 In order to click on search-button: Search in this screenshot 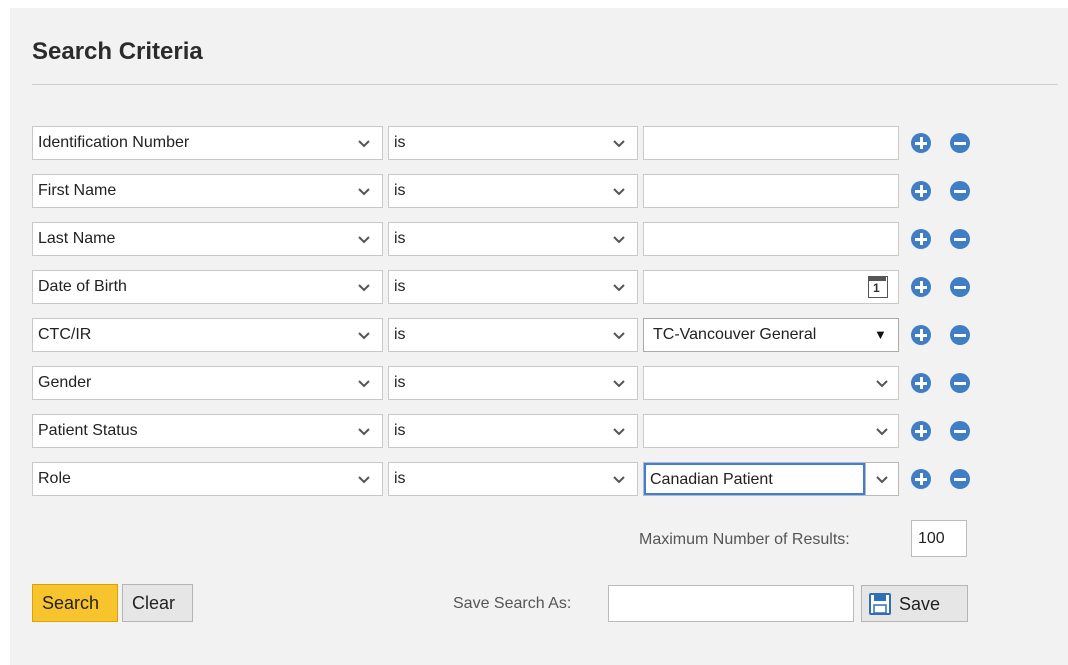, I will do `click(75, 603)`.